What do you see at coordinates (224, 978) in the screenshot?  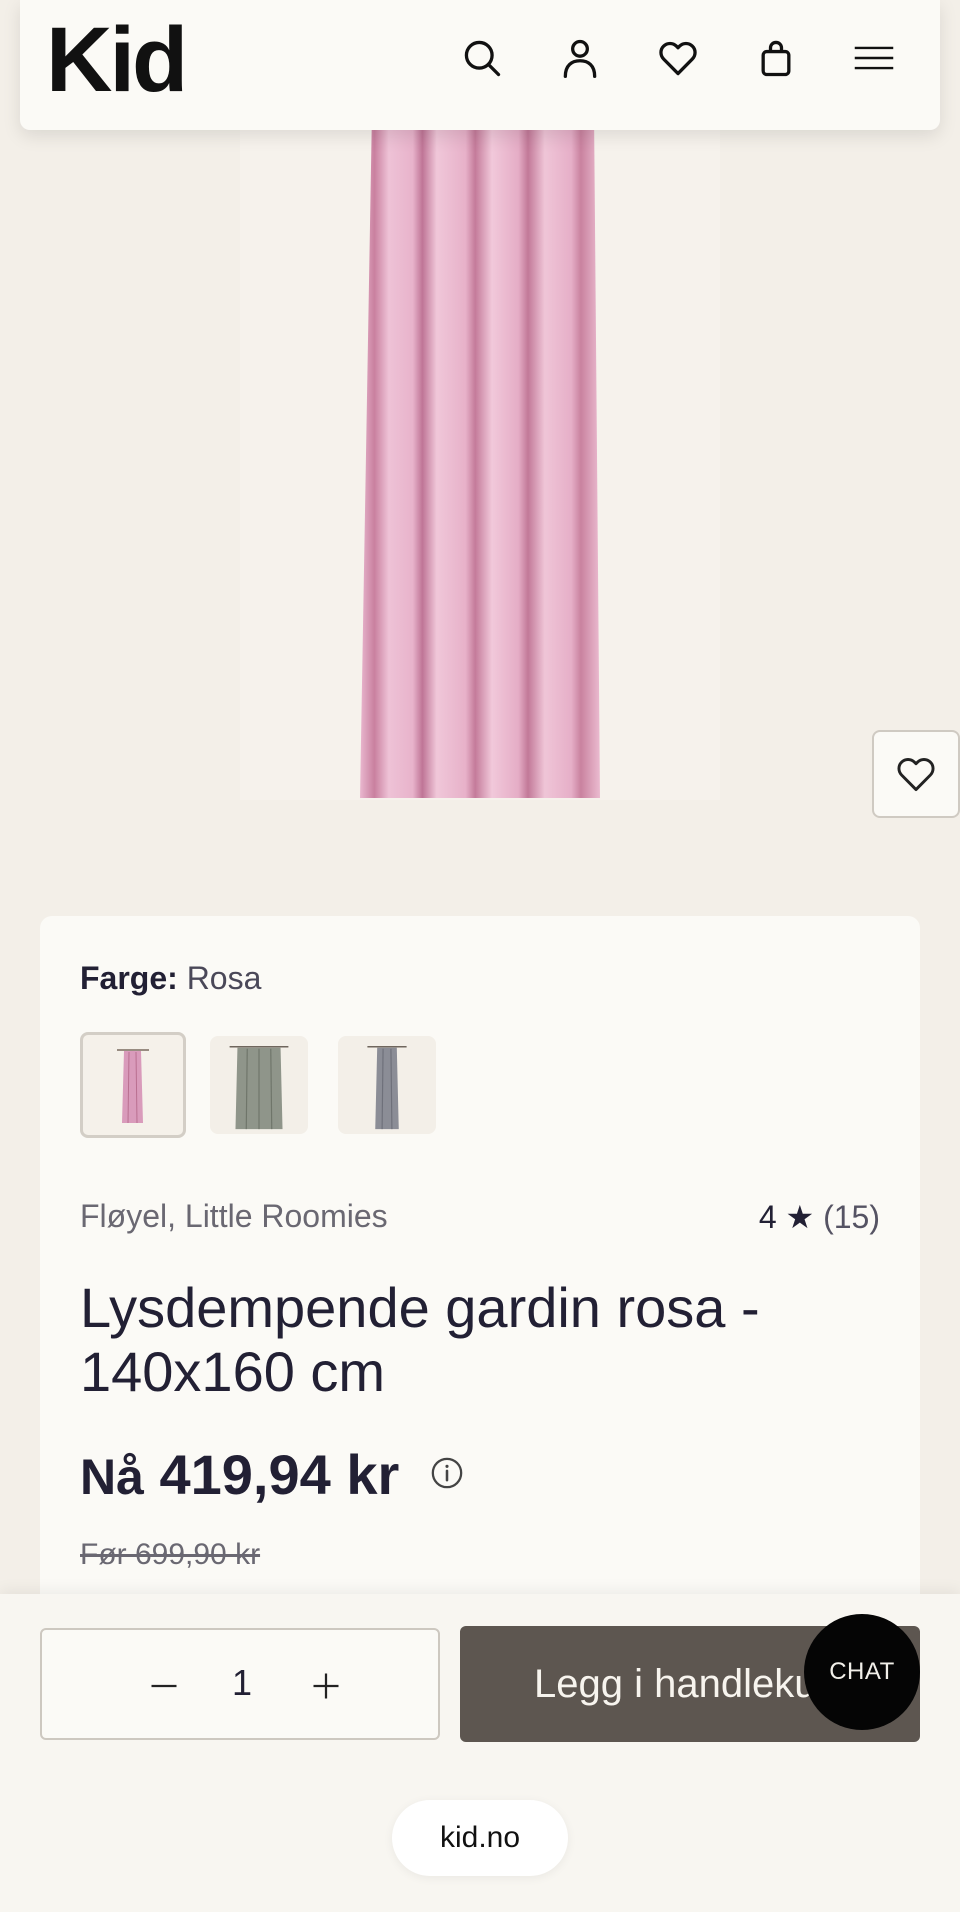 I see `color-value: Rosa` at bounding box center [224, 978].